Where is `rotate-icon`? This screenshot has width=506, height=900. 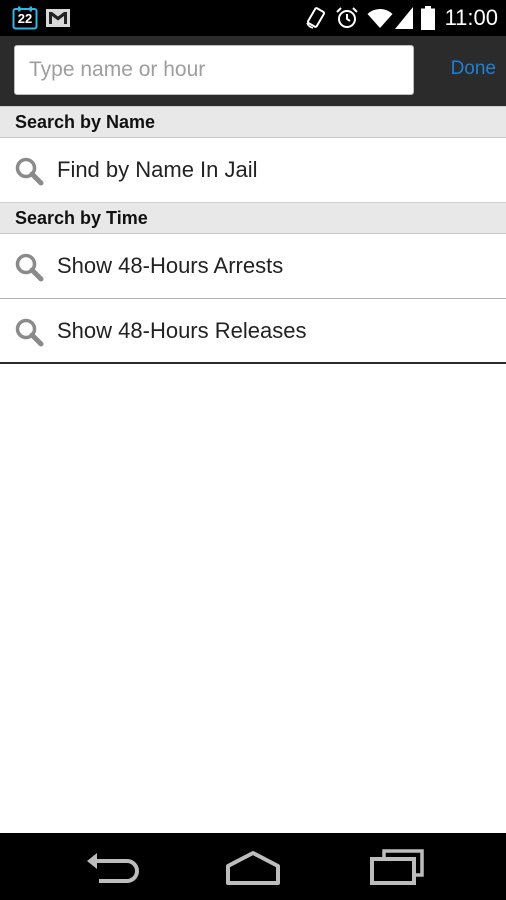
rotate-icon is located at coordinates (315, 18).